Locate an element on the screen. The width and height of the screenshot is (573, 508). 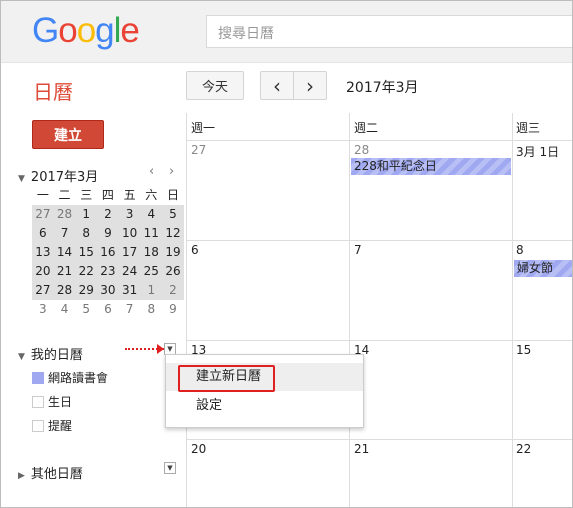
my-calendars-header: ▼ 我的日曆 is located at coordinates (50, 353).